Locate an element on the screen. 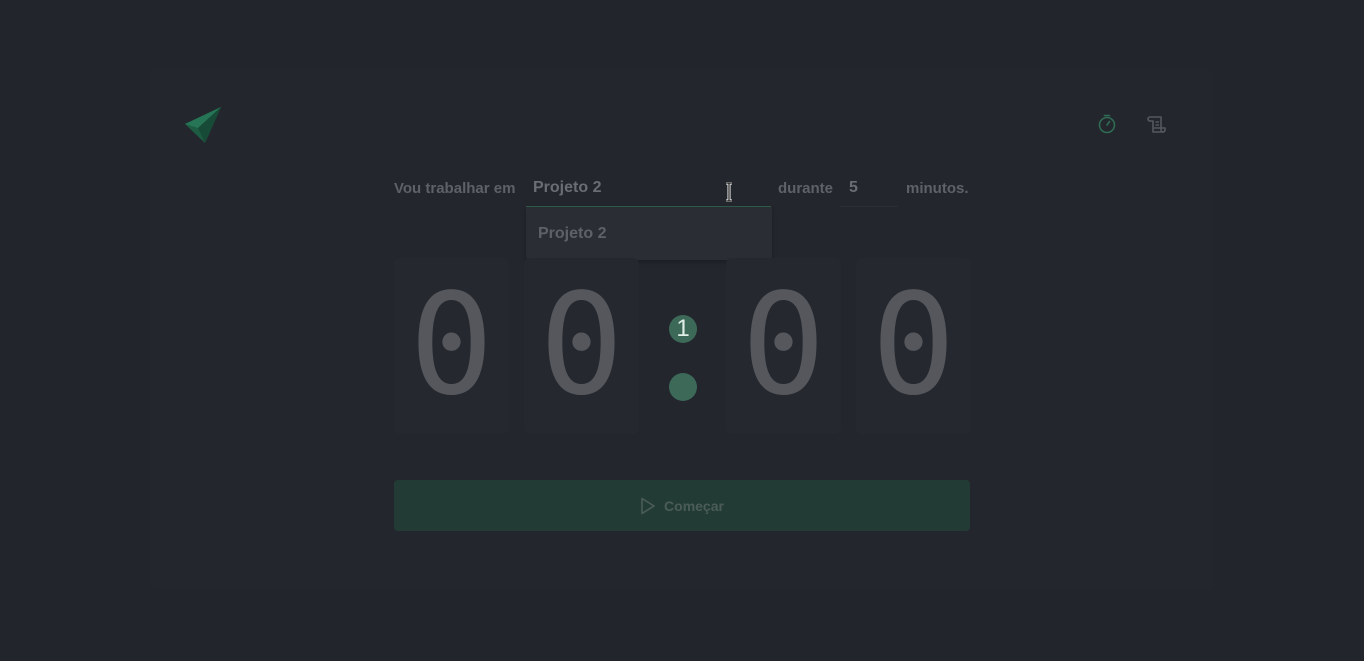  minutes-tens-digit: 0 is located at coordinates (451, 346).